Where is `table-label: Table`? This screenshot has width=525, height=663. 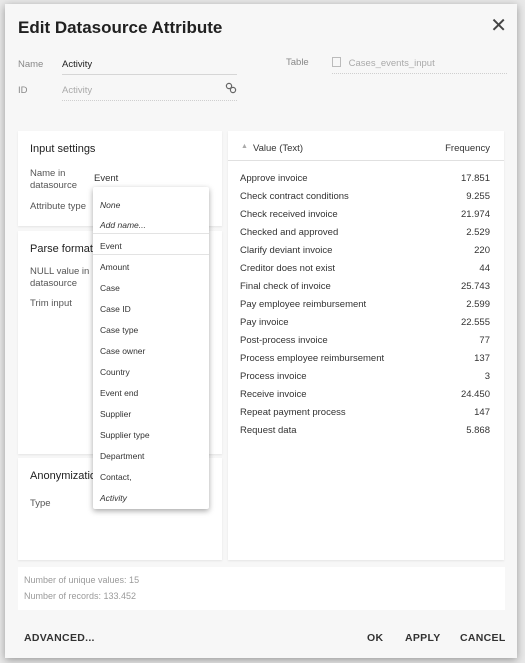 table-label: Table is located at coordinates (297, 62).